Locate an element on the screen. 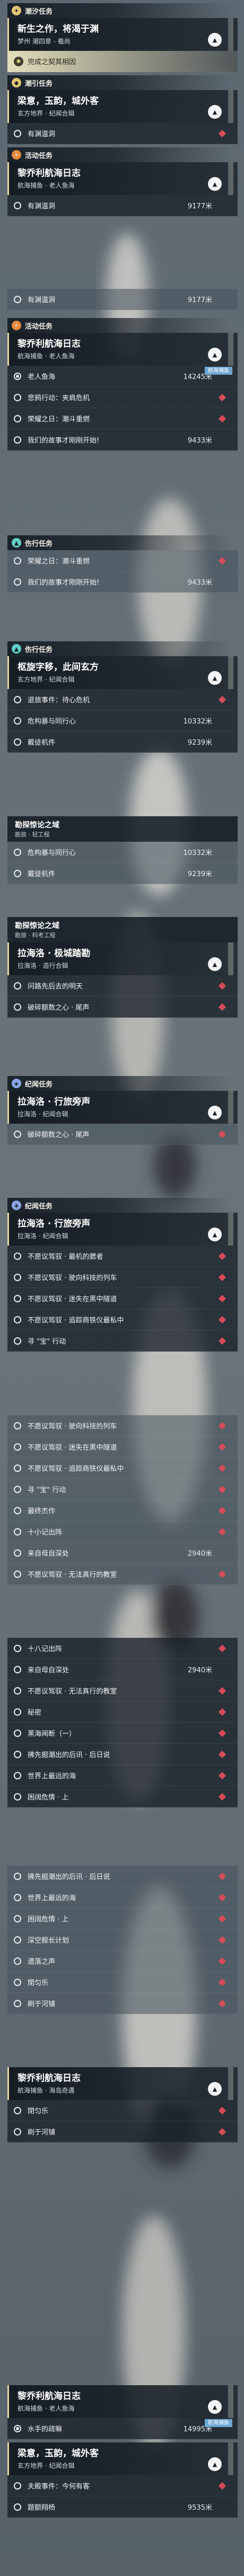 The width and height of the screenshot is (244, 2576). objective-row: 问路先后去的明天 is located at coordinates (123, 985).